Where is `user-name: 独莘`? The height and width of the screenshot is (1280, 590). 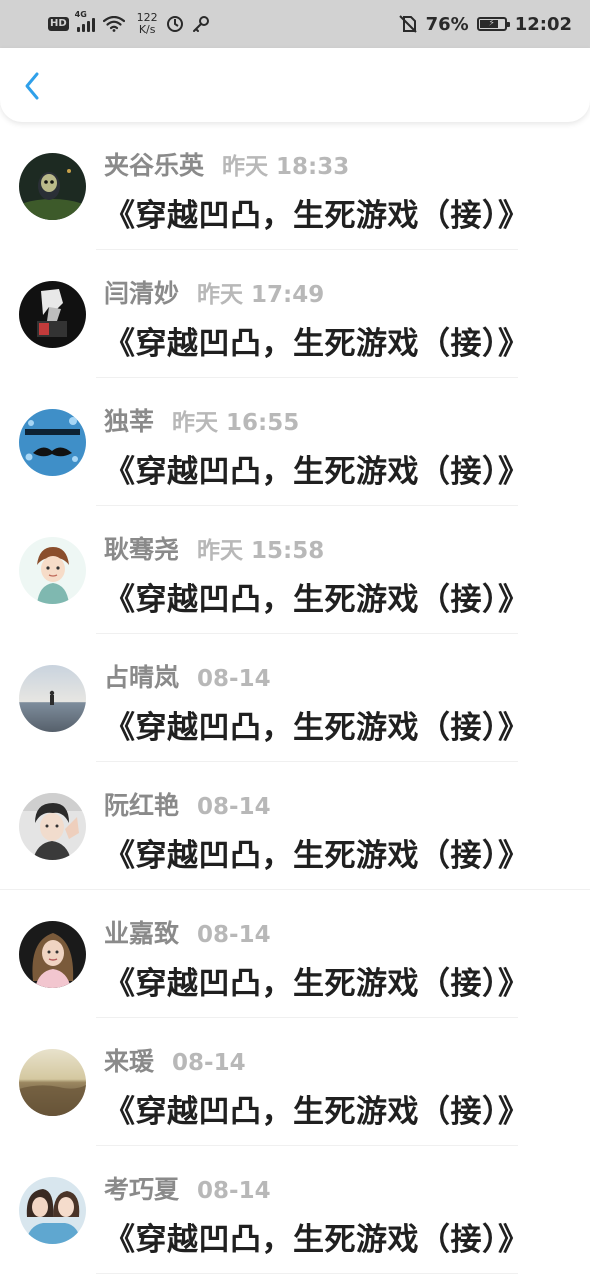 user-name: 独莘 is located at coordinates (129, 420).